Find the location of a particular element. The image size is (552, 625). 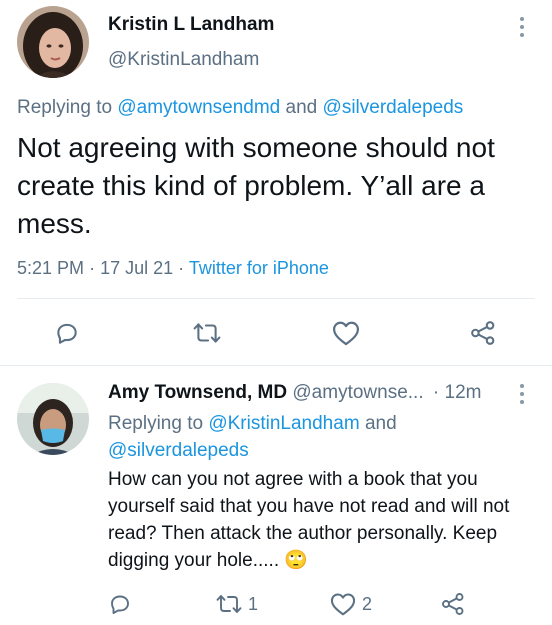

kristin-avatar is located at coordinates (53, 42).